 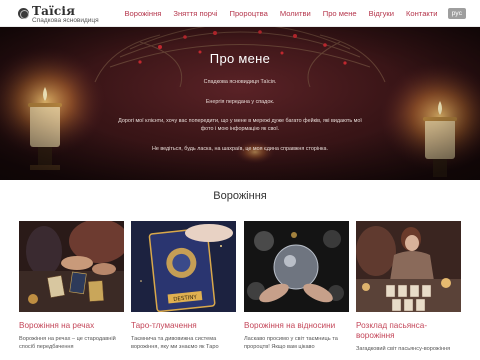 I want to click on about-paragraph-1: Спадкова ясновидиця Таїсія., so click(x=240, y=82).